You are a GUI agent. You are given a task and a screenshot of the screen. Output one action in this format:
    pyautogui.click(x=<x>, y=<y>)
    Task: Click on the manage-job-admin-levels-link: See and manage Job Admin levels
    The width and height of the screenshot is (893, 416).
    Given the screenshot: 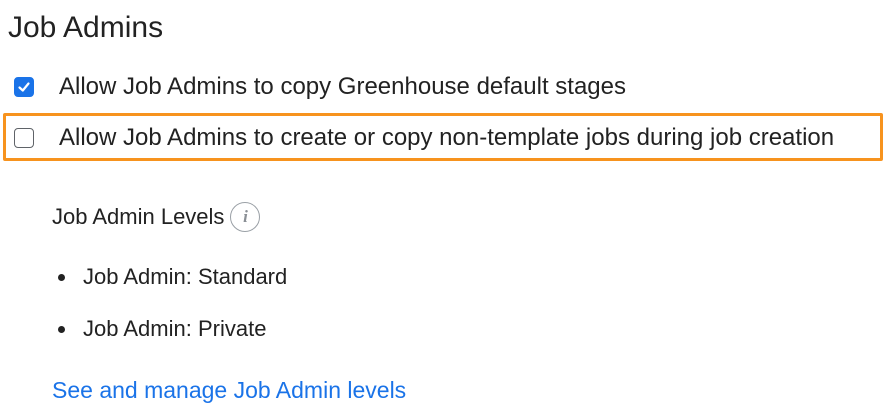 What is the action you would take?
    pyautogui.click(x=229, y=390)
    